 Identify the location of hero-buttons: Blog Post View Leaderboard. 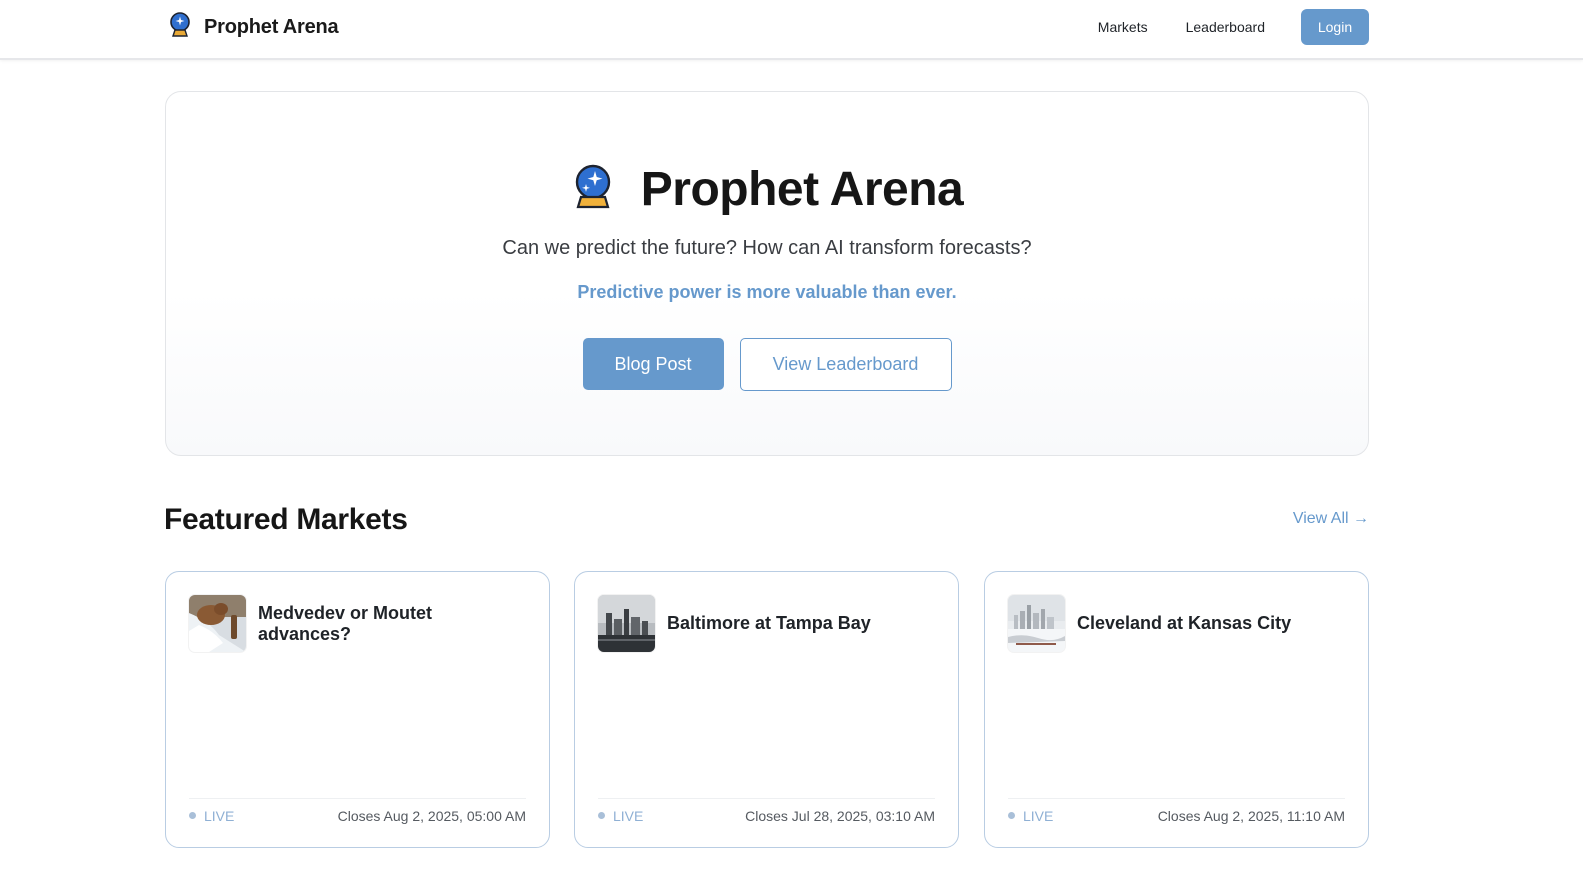
(767, 364).